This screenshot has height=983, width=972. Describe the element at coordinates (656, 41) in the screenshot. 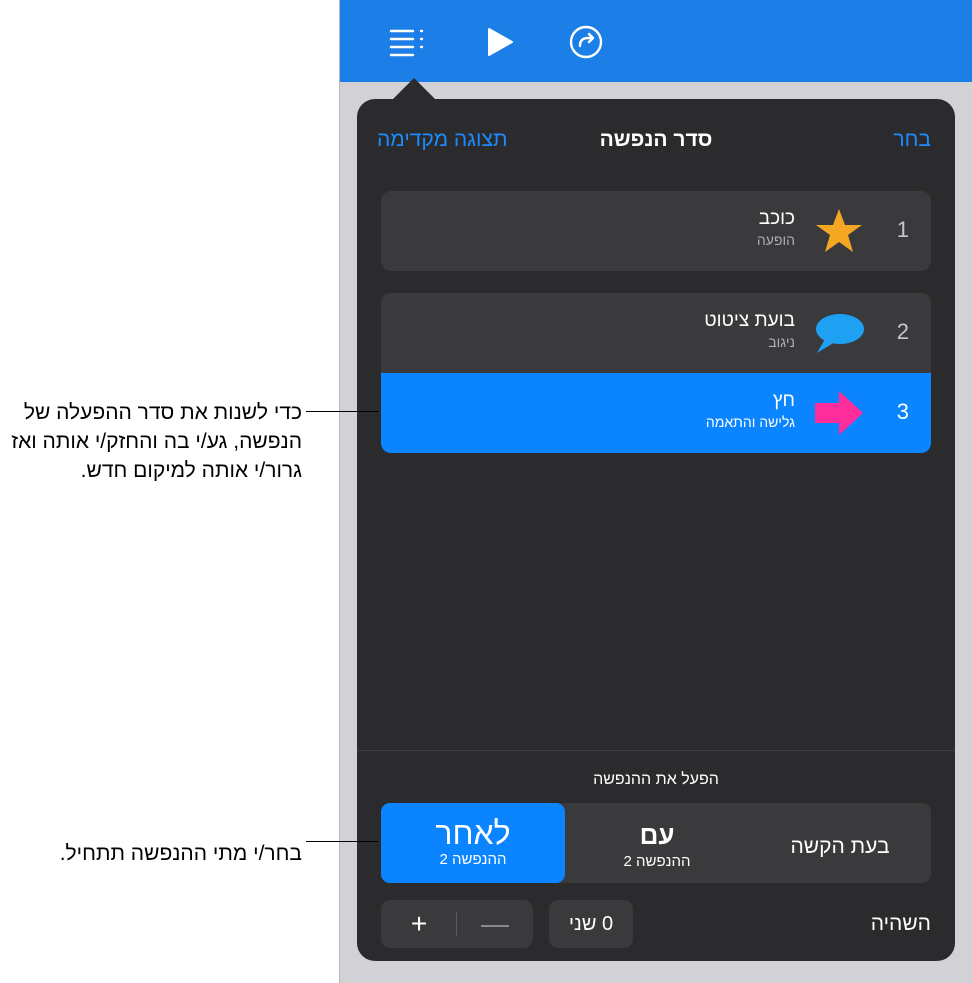

I see `toolbar` at that location.